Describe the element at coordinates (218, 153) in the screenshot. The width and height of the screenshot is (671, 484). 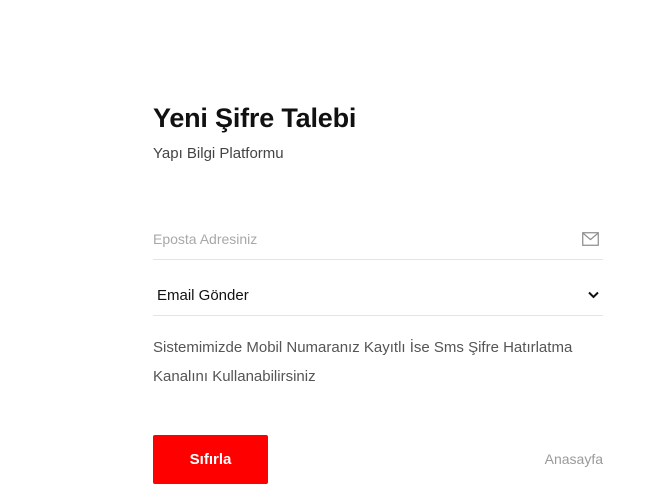
I see `page-subtitle: Yapı Bilgi Platformu` at that location.